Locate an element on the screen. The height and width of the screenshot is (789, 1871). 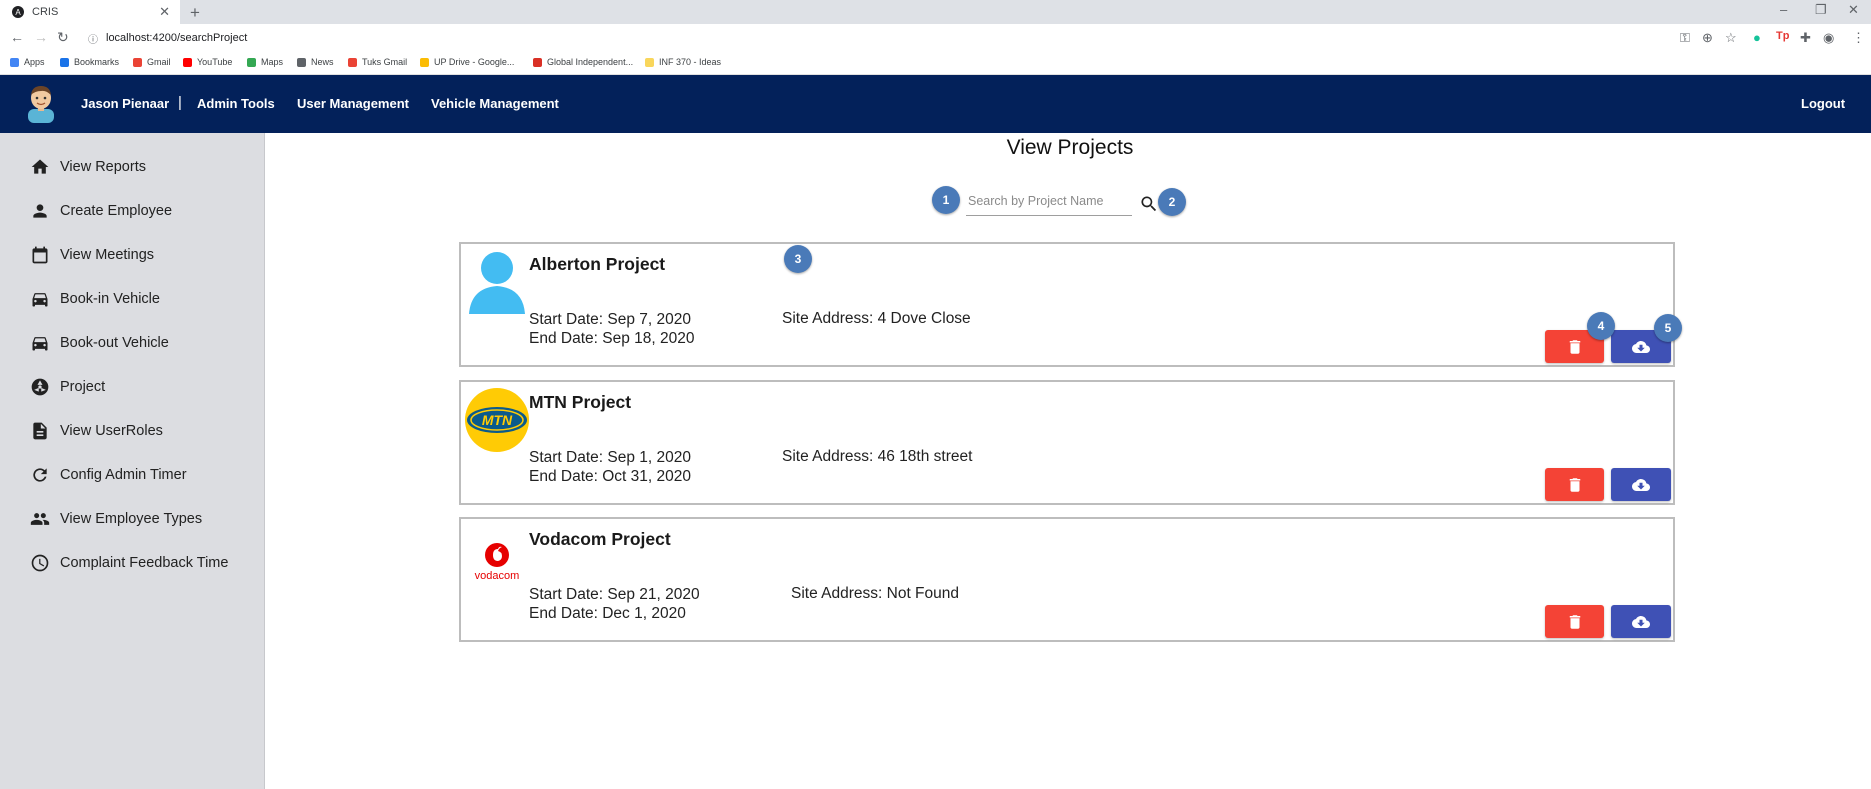
info-icon: ⓘ is located at coordinates (93, 38).